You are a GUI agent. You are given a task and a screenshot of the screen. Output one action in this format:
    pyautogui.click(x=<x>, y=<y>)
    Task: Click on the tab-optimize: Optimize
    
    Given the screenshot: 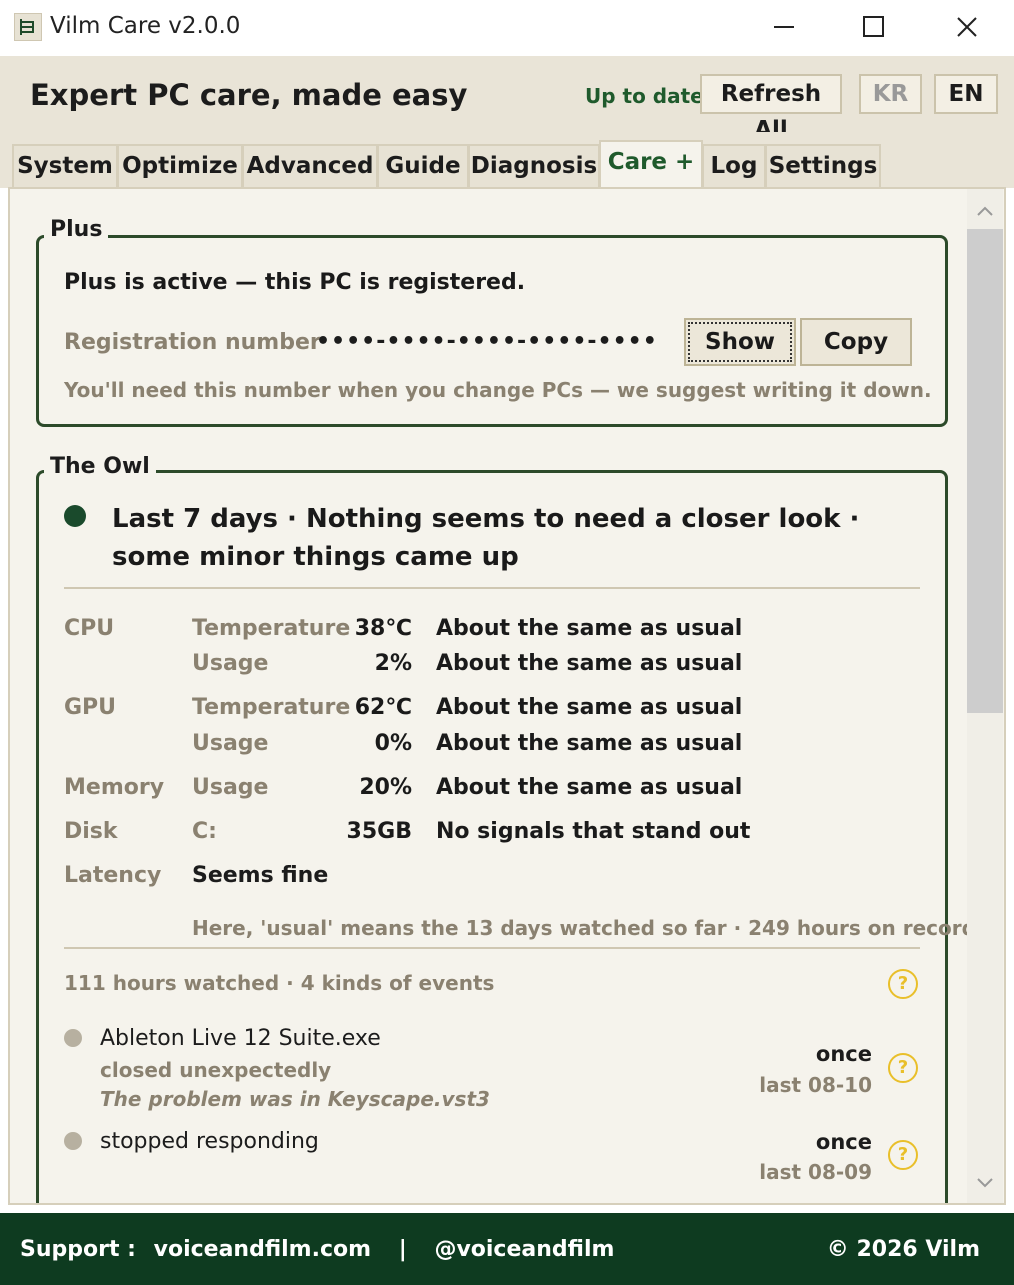 What is the action you would take?
    pyautogui.click(x=180, y=166)
    